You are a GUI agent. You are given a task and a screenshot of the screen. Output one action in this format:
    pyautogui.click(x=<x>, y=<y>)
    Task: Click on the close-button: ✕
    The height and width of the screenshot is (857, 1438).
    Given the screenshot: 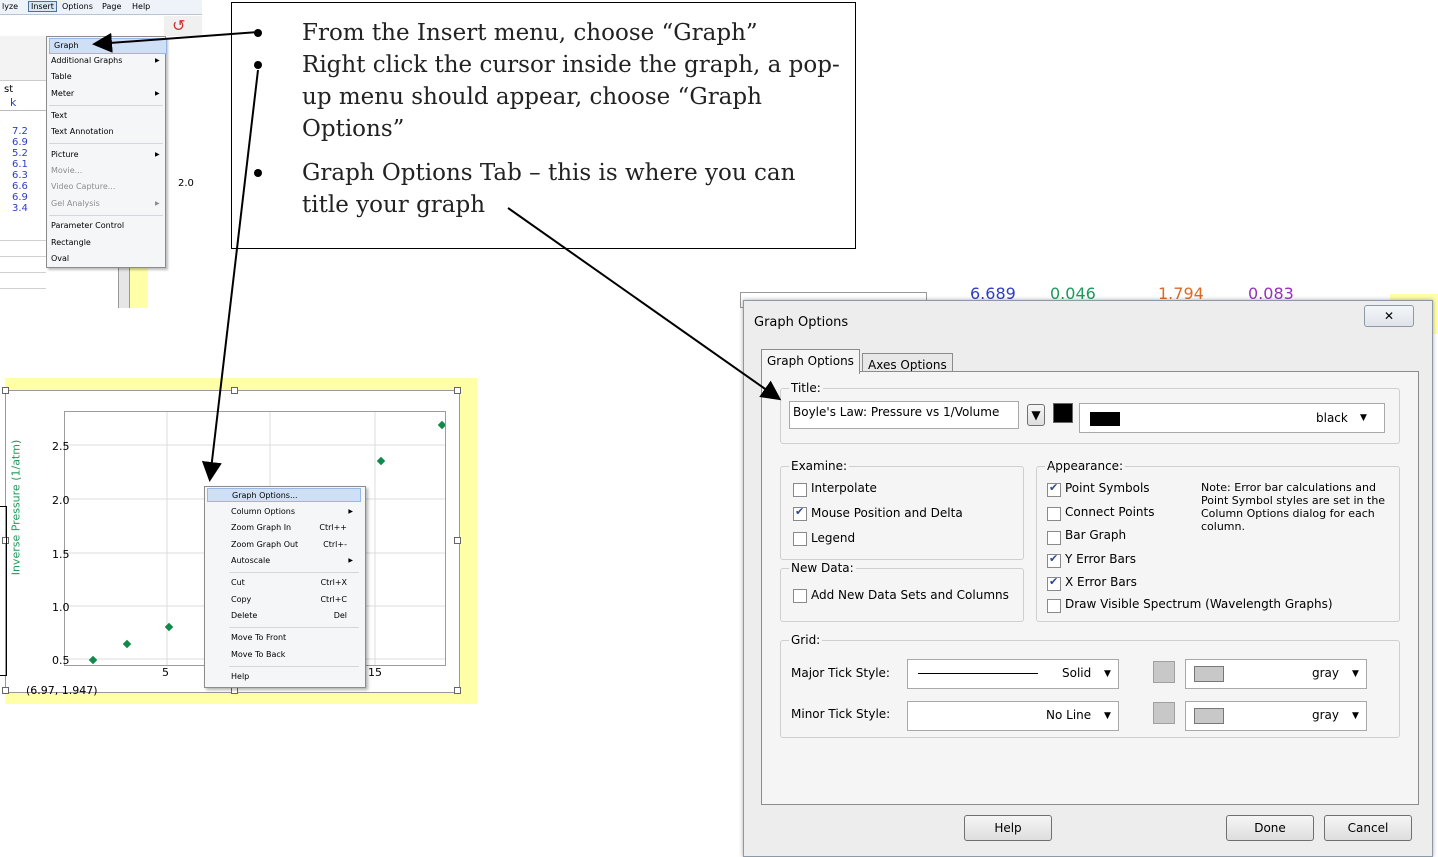 What is the action you would take?
    pyautogui.click(x=1389, y=316)
    